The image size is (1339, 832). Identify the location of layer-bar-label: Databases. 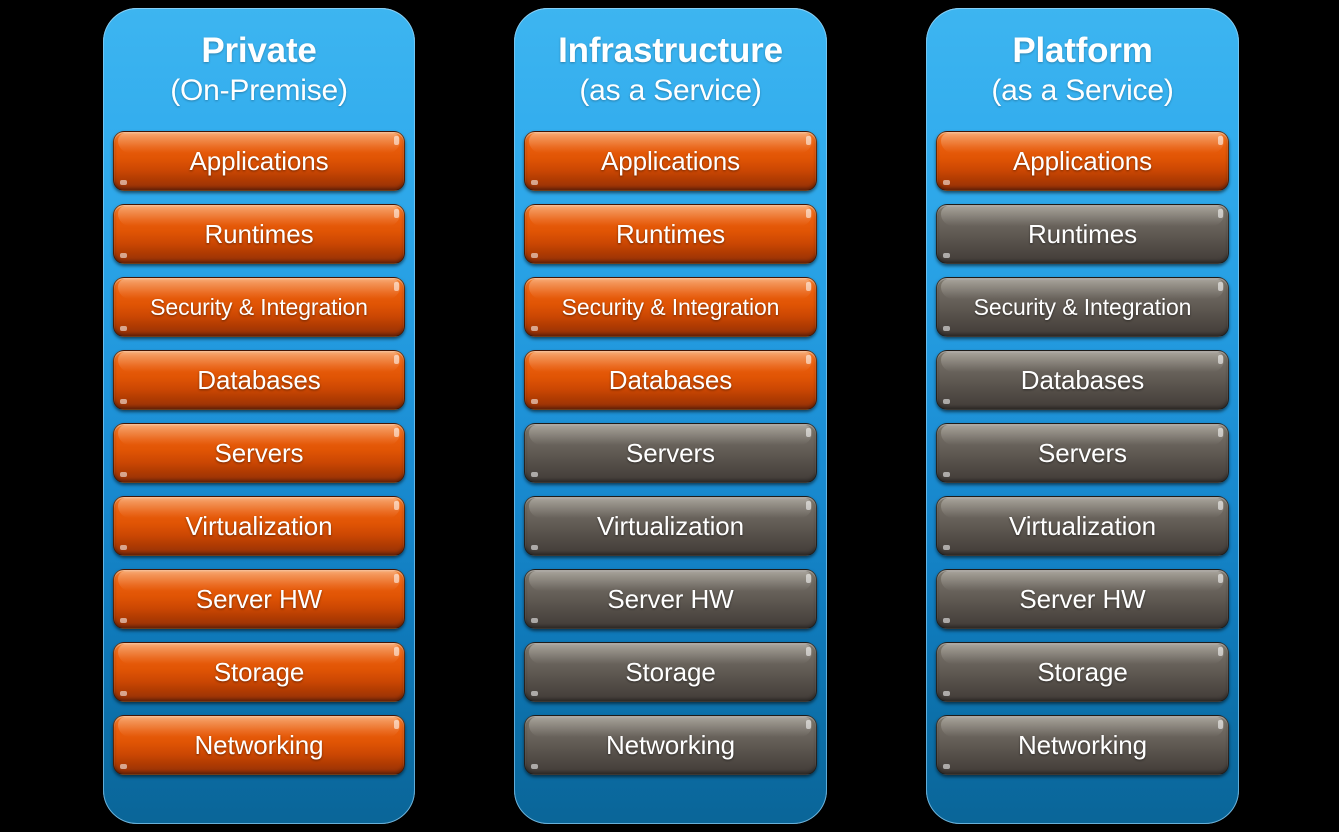
(1082, 380).